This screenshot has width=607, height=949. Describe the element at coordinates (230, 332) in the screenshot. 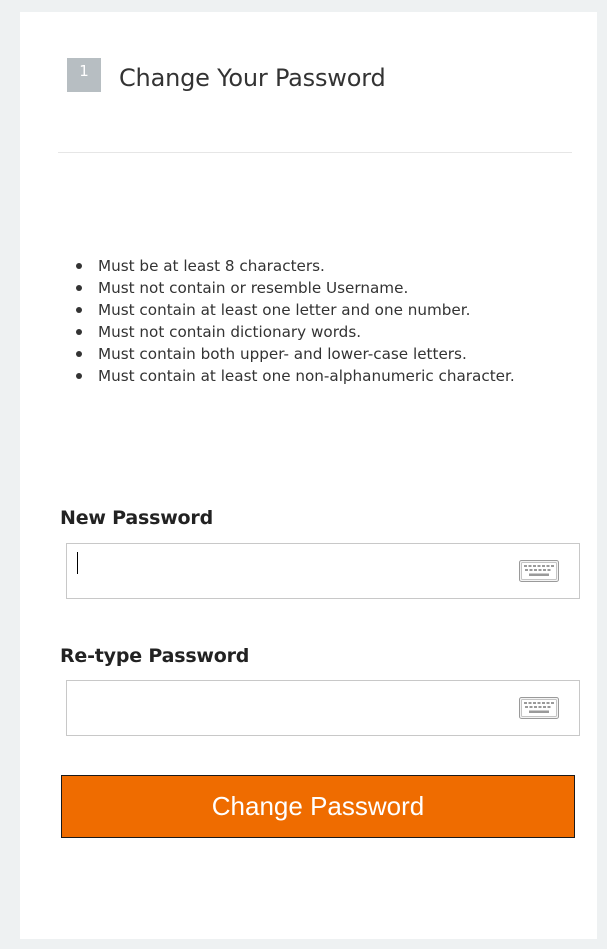

I see `password-rule-text: Must not contain dictionary words.` at that location.